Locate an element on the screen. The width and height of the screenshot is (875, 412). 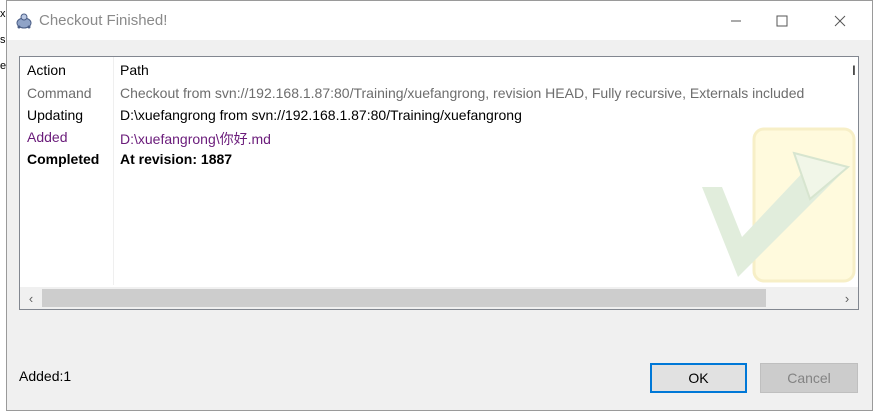
close-icon is located at coordinates (840, 20).